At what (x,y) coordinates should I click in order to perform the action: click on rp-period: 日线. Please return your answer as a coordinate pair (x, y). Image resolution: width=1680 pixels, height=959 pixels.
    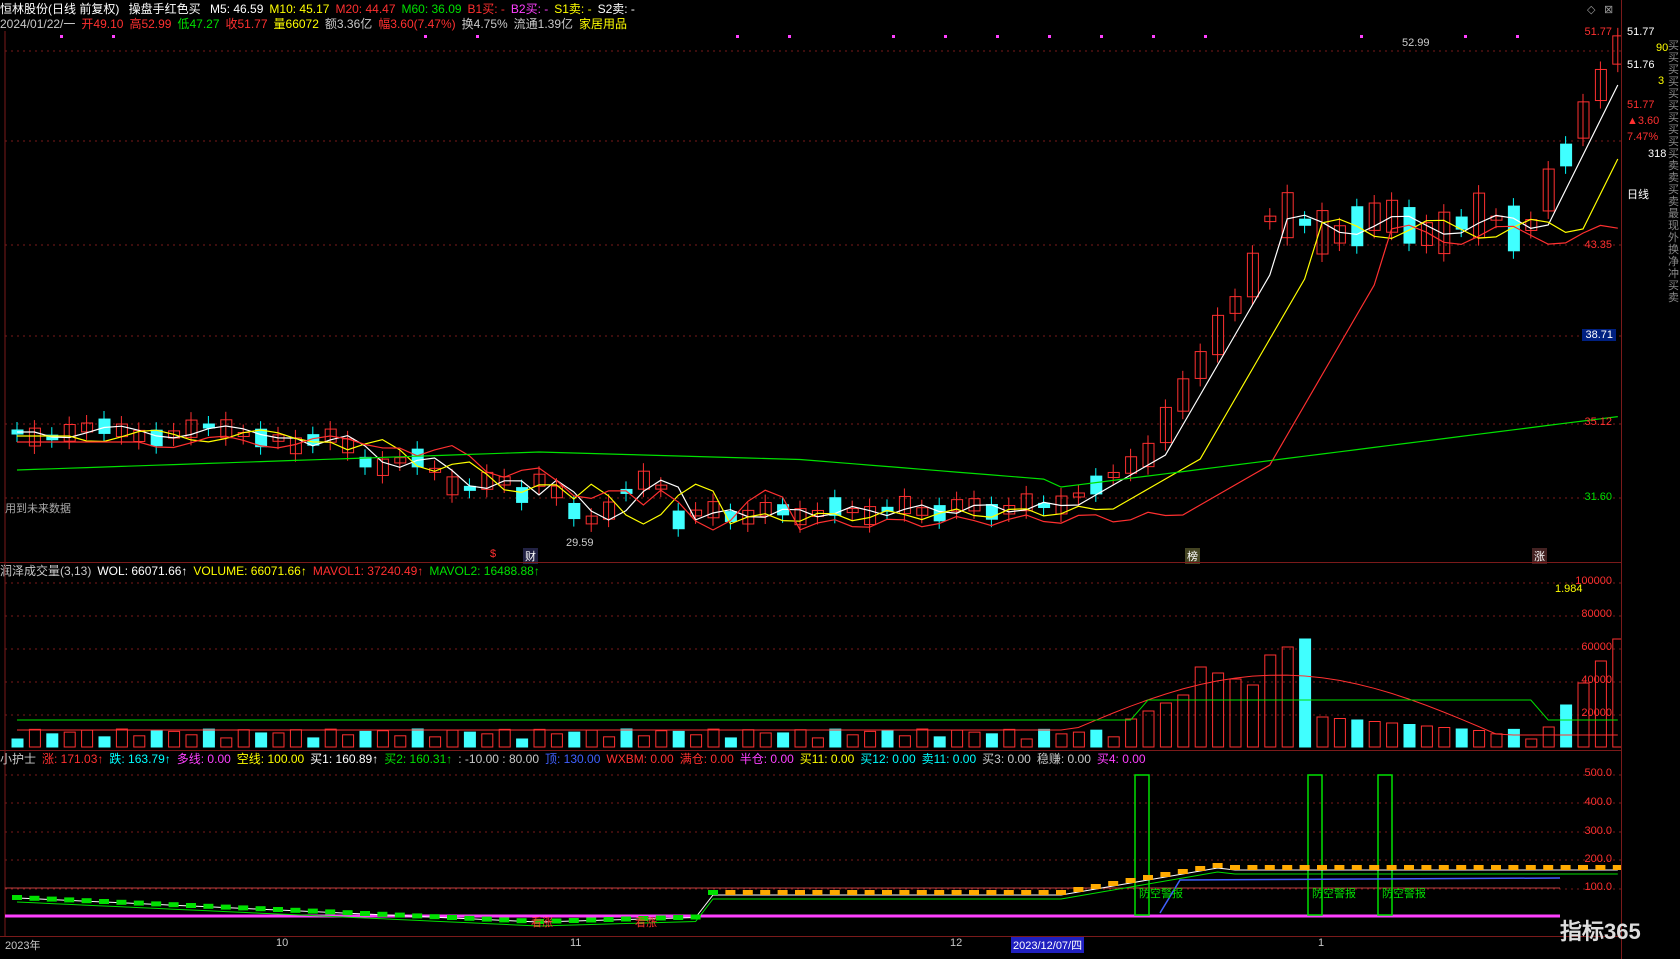
    Looking at the image, I should click on (1638, 194).